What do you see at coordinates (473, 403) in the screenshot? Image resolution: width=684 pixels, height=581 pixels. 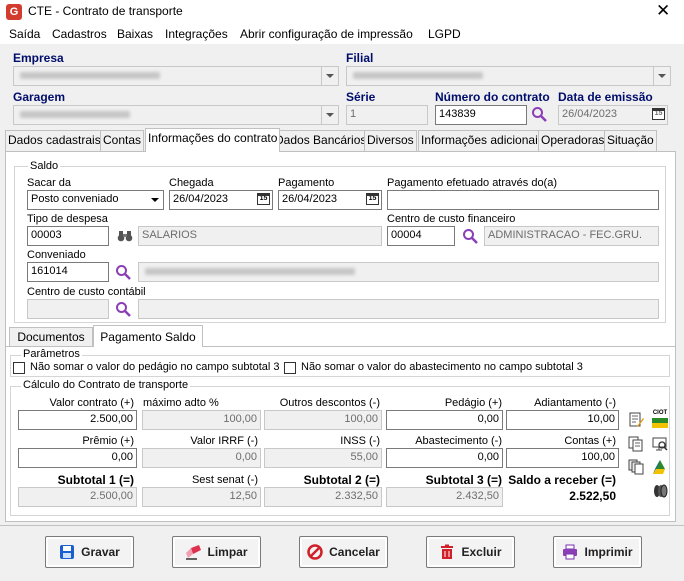 I see `pedagio-label: Pedágio (+)` at bounding box center [473, 403].